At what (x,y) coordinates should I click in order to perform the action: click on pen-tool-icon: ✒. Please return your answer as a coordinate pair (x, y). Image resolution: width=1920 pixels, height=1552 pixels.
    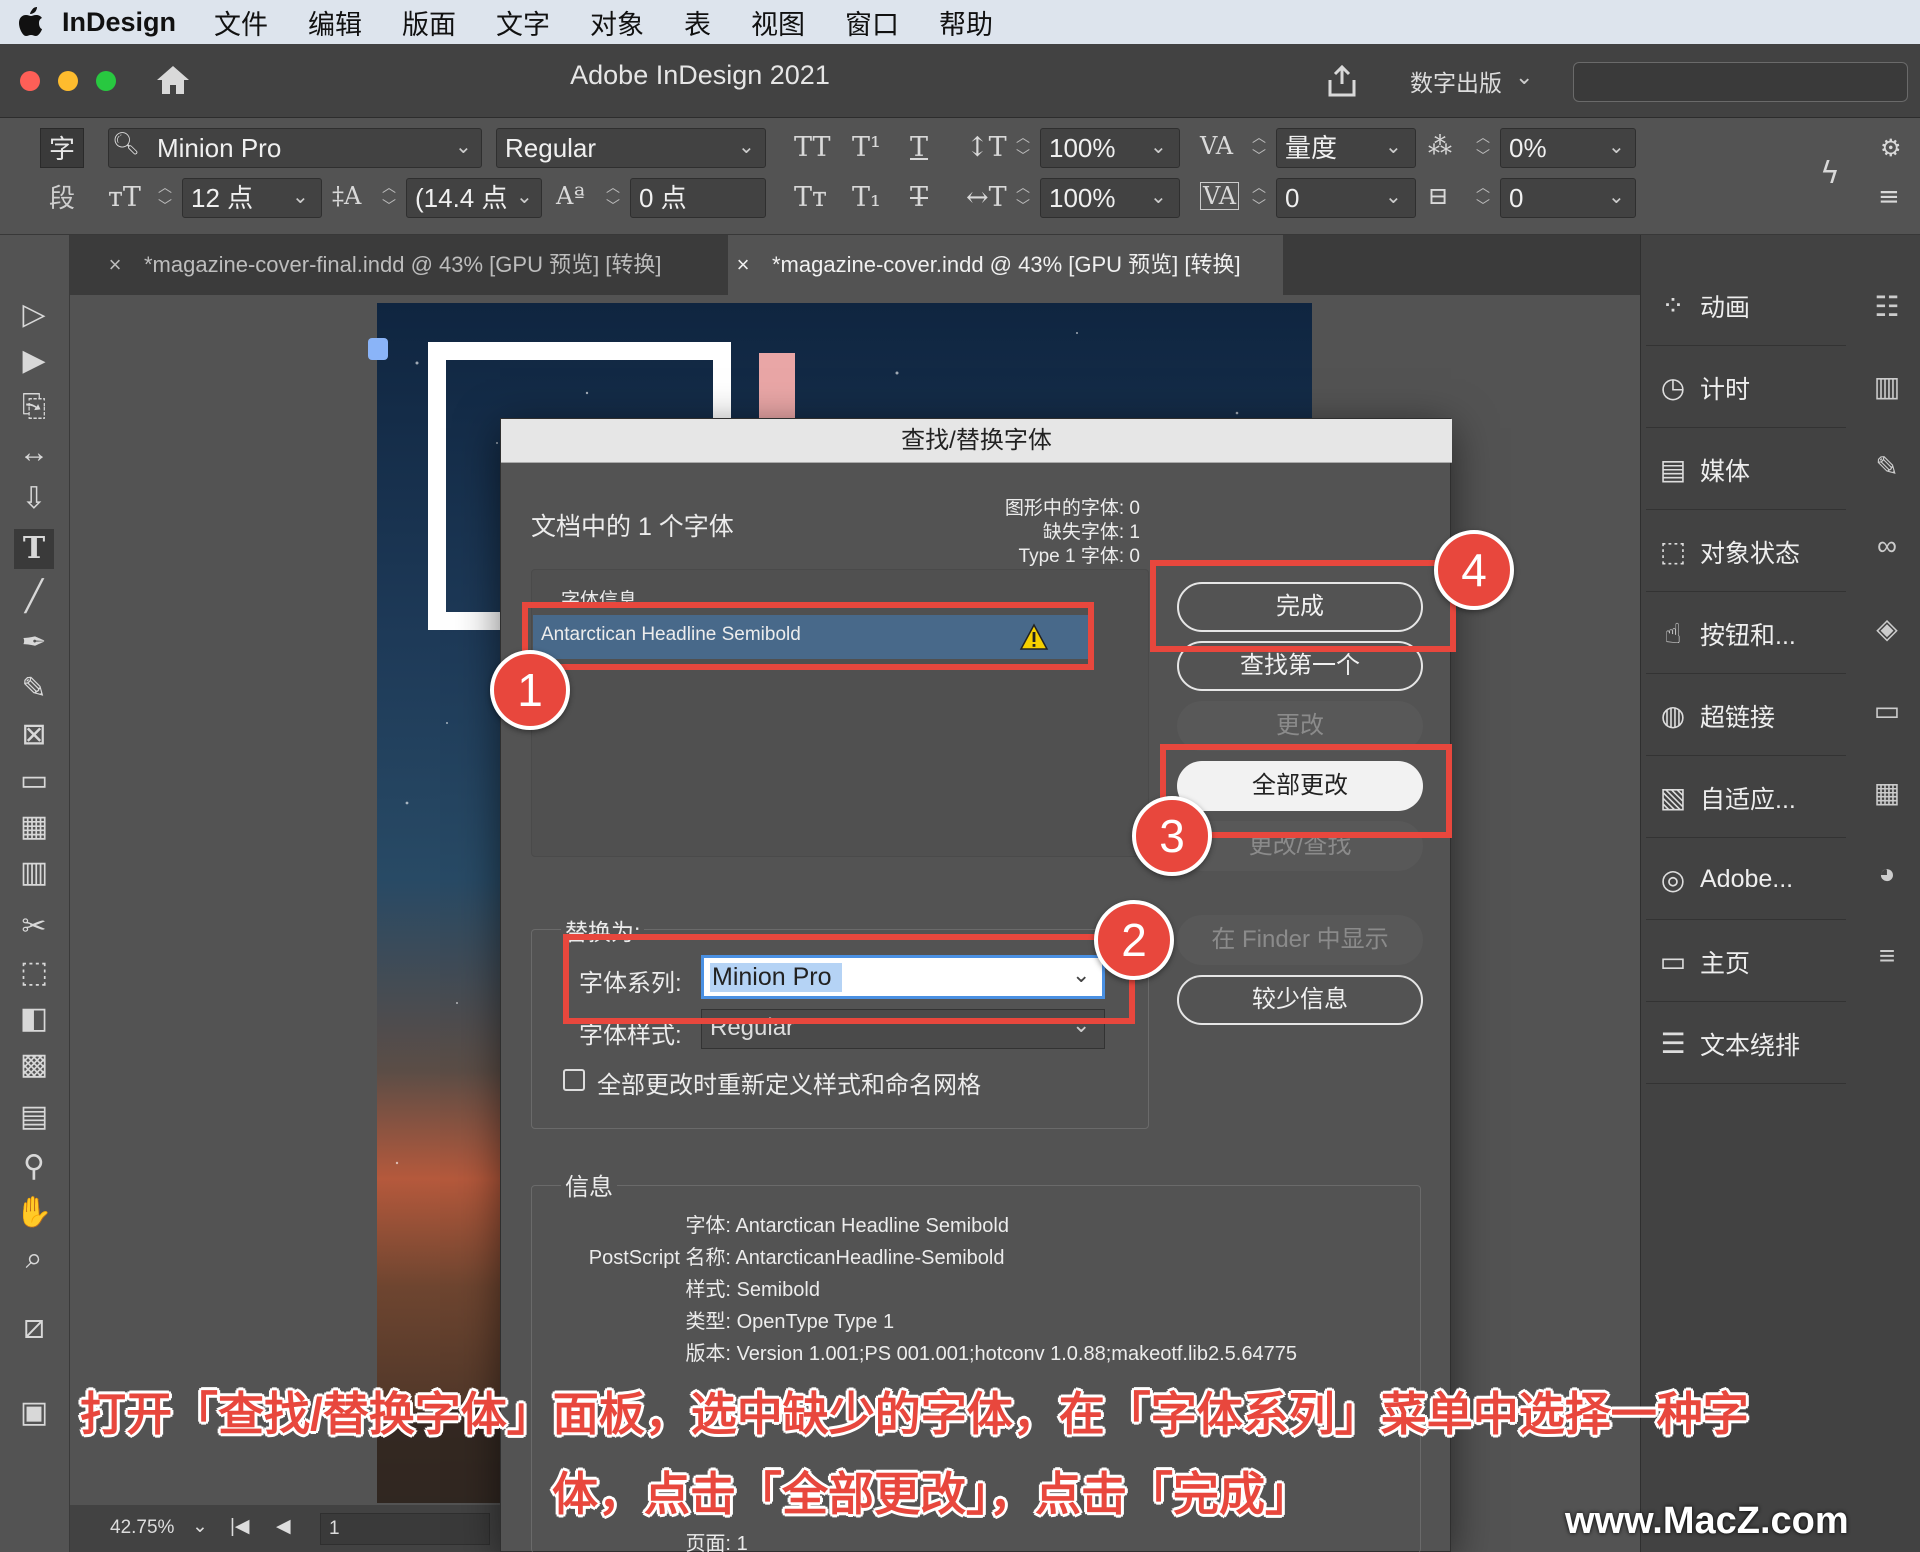
    Looking at the image, I should click on (34, 643).